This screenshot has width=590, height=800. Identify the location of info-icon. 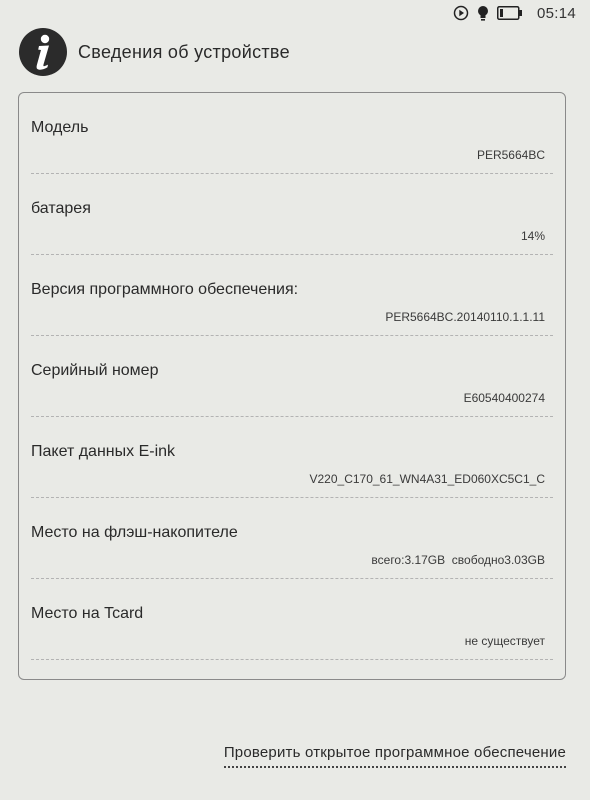
(43, 52).